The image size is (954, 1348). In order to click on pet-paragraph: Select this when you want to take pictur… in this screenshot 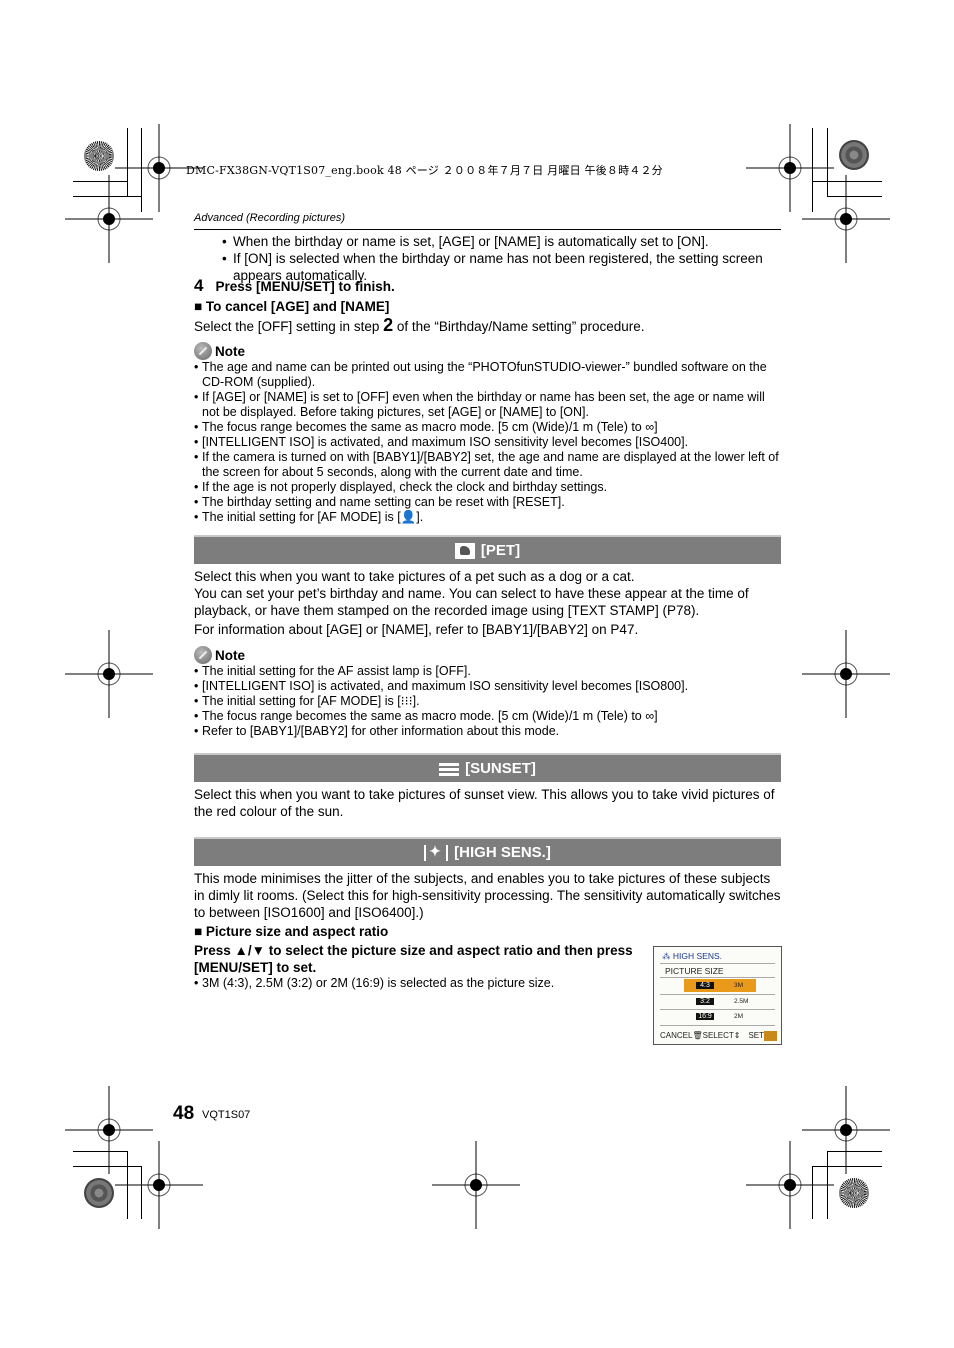, I will do `click(471, 593)`.